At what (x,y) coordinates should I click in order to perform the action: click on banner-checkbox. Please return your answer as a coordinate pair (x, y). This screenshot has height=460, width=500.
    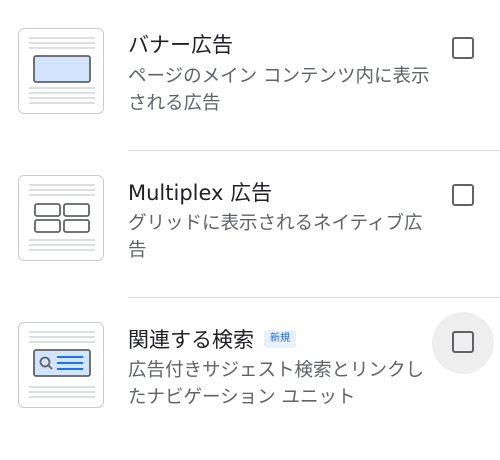
    Looking at the image, I should click on (463, 48).